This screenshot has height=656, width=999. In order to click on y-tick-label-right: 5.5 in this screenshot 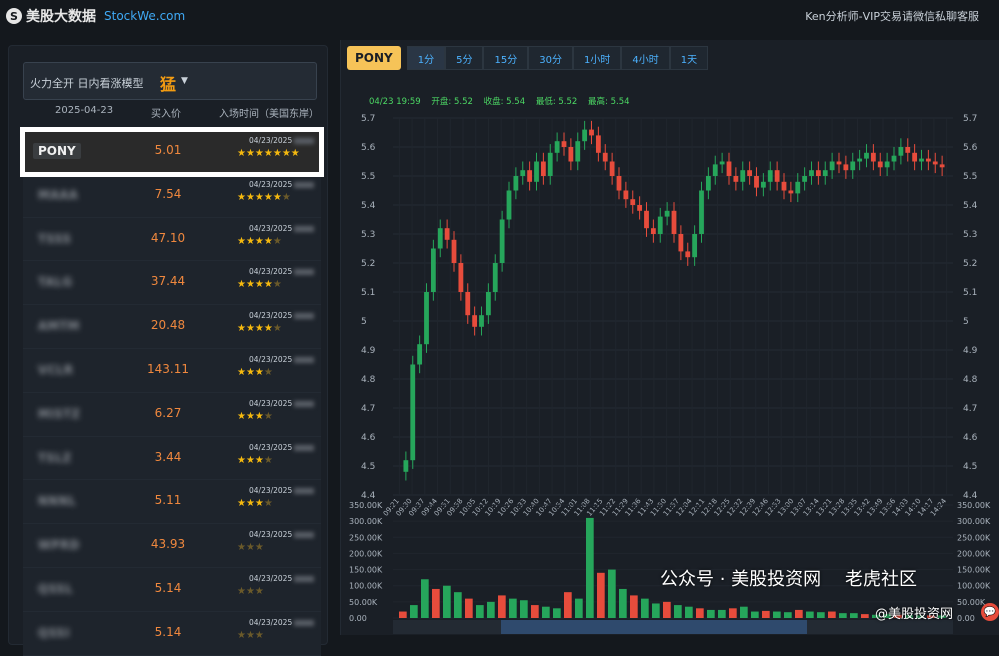, I will do `click(970, 177)`.